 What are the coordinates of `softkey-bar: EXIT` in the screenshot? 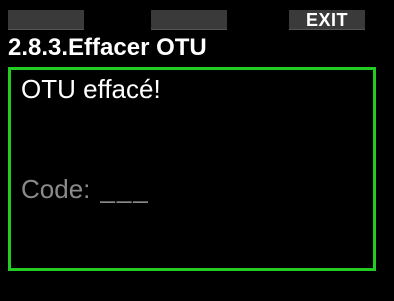 It's located at (197, 20).